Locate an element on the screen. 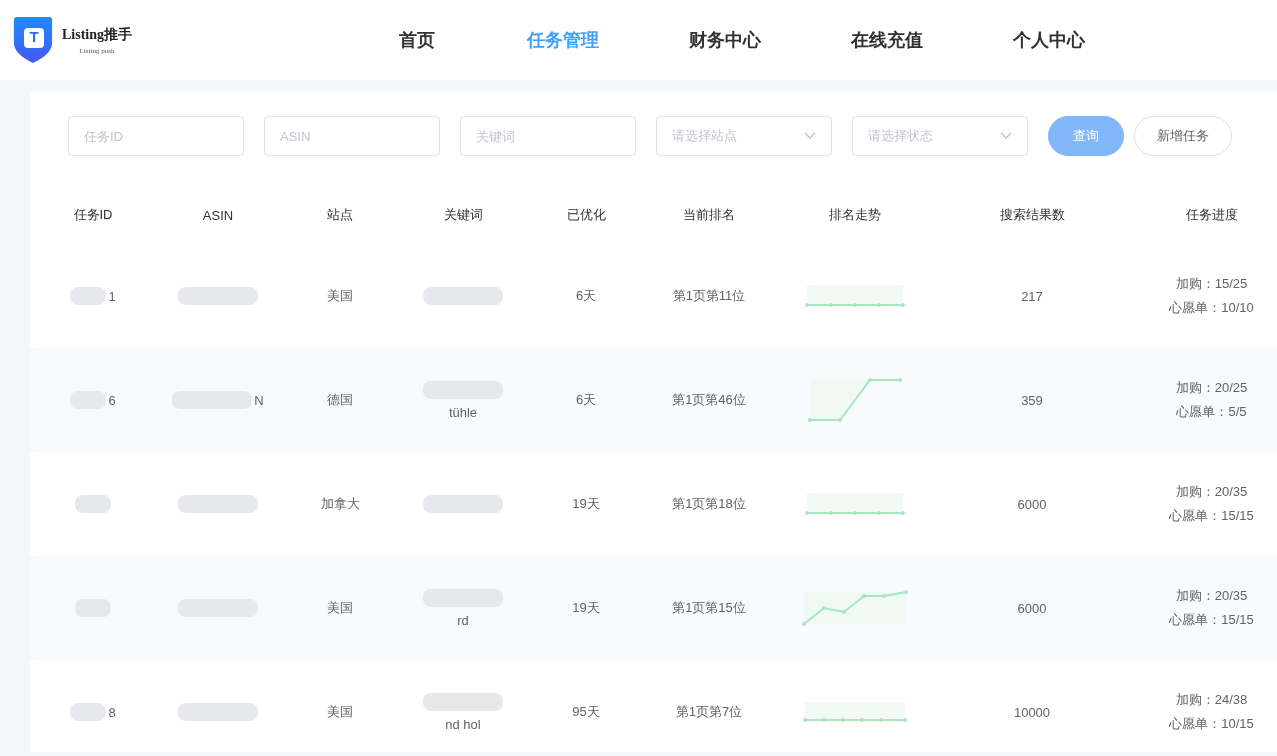 The image size is (1277, 756). table-cell: 第1页第18位 is located at coordinates (709, 504).